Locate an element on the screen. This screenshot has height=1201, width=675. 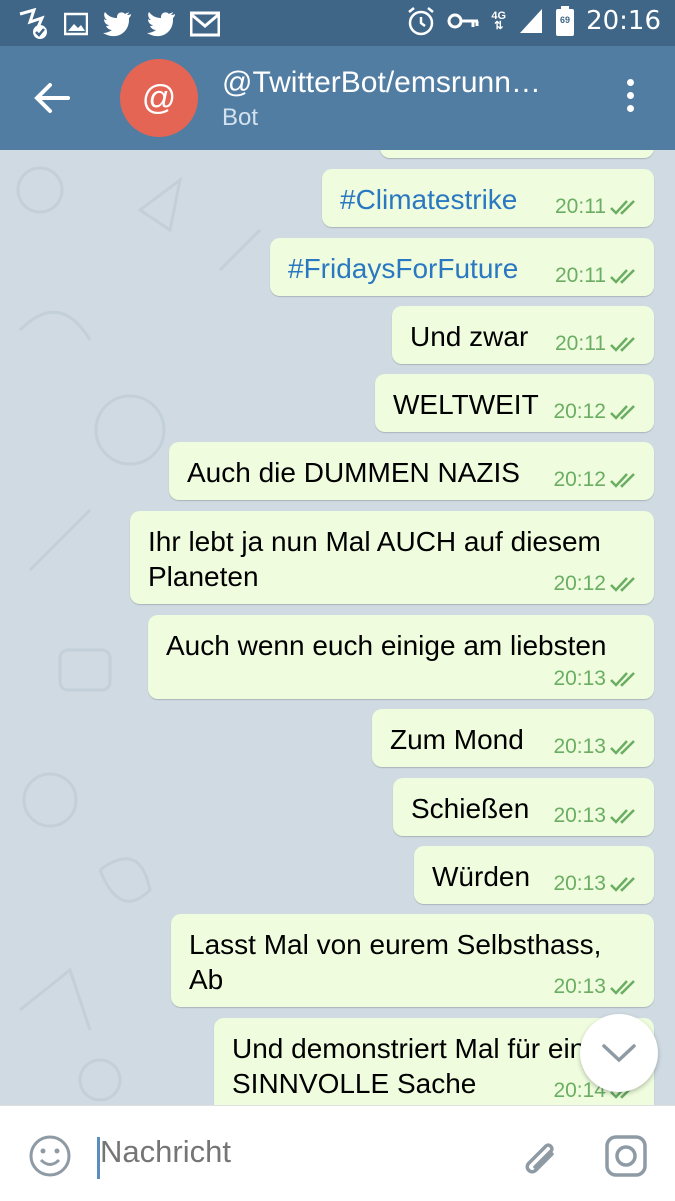
more-options-icon is located at coordinates (630, 99).